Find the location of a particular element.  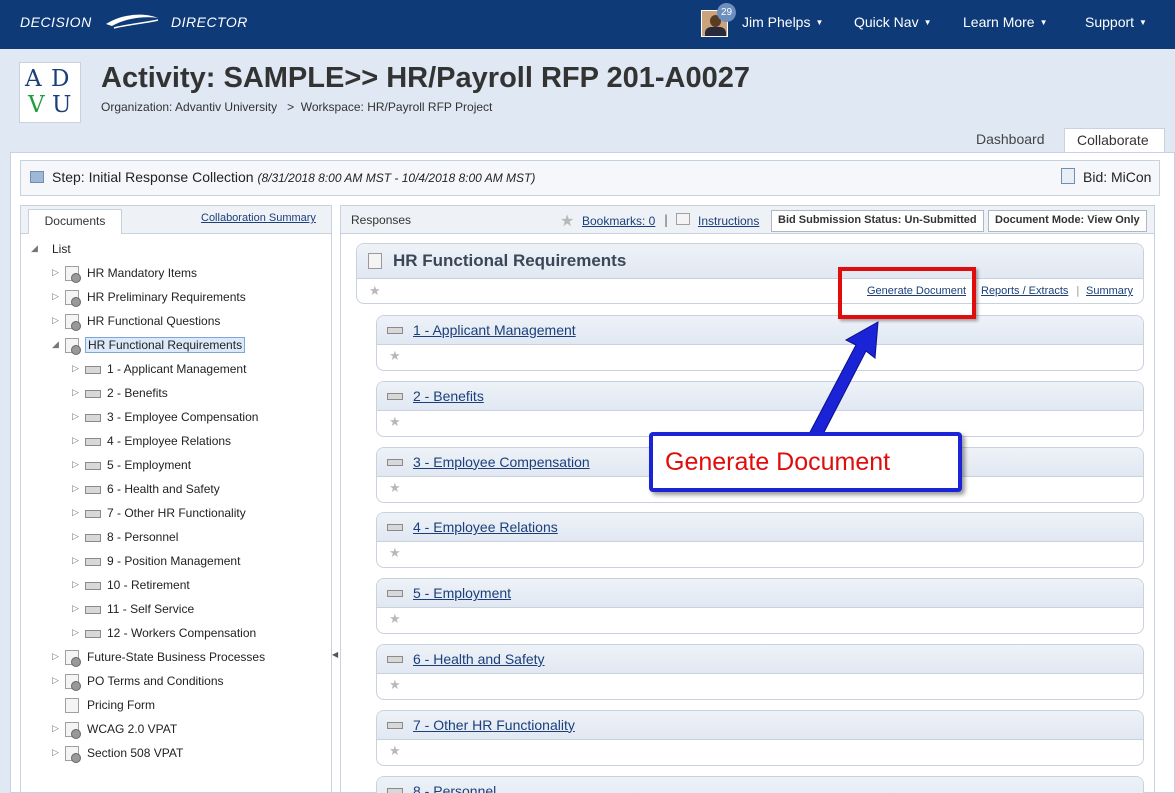

section-card: 4 - Employee Relations ★ is located at coordinates (760, 540).